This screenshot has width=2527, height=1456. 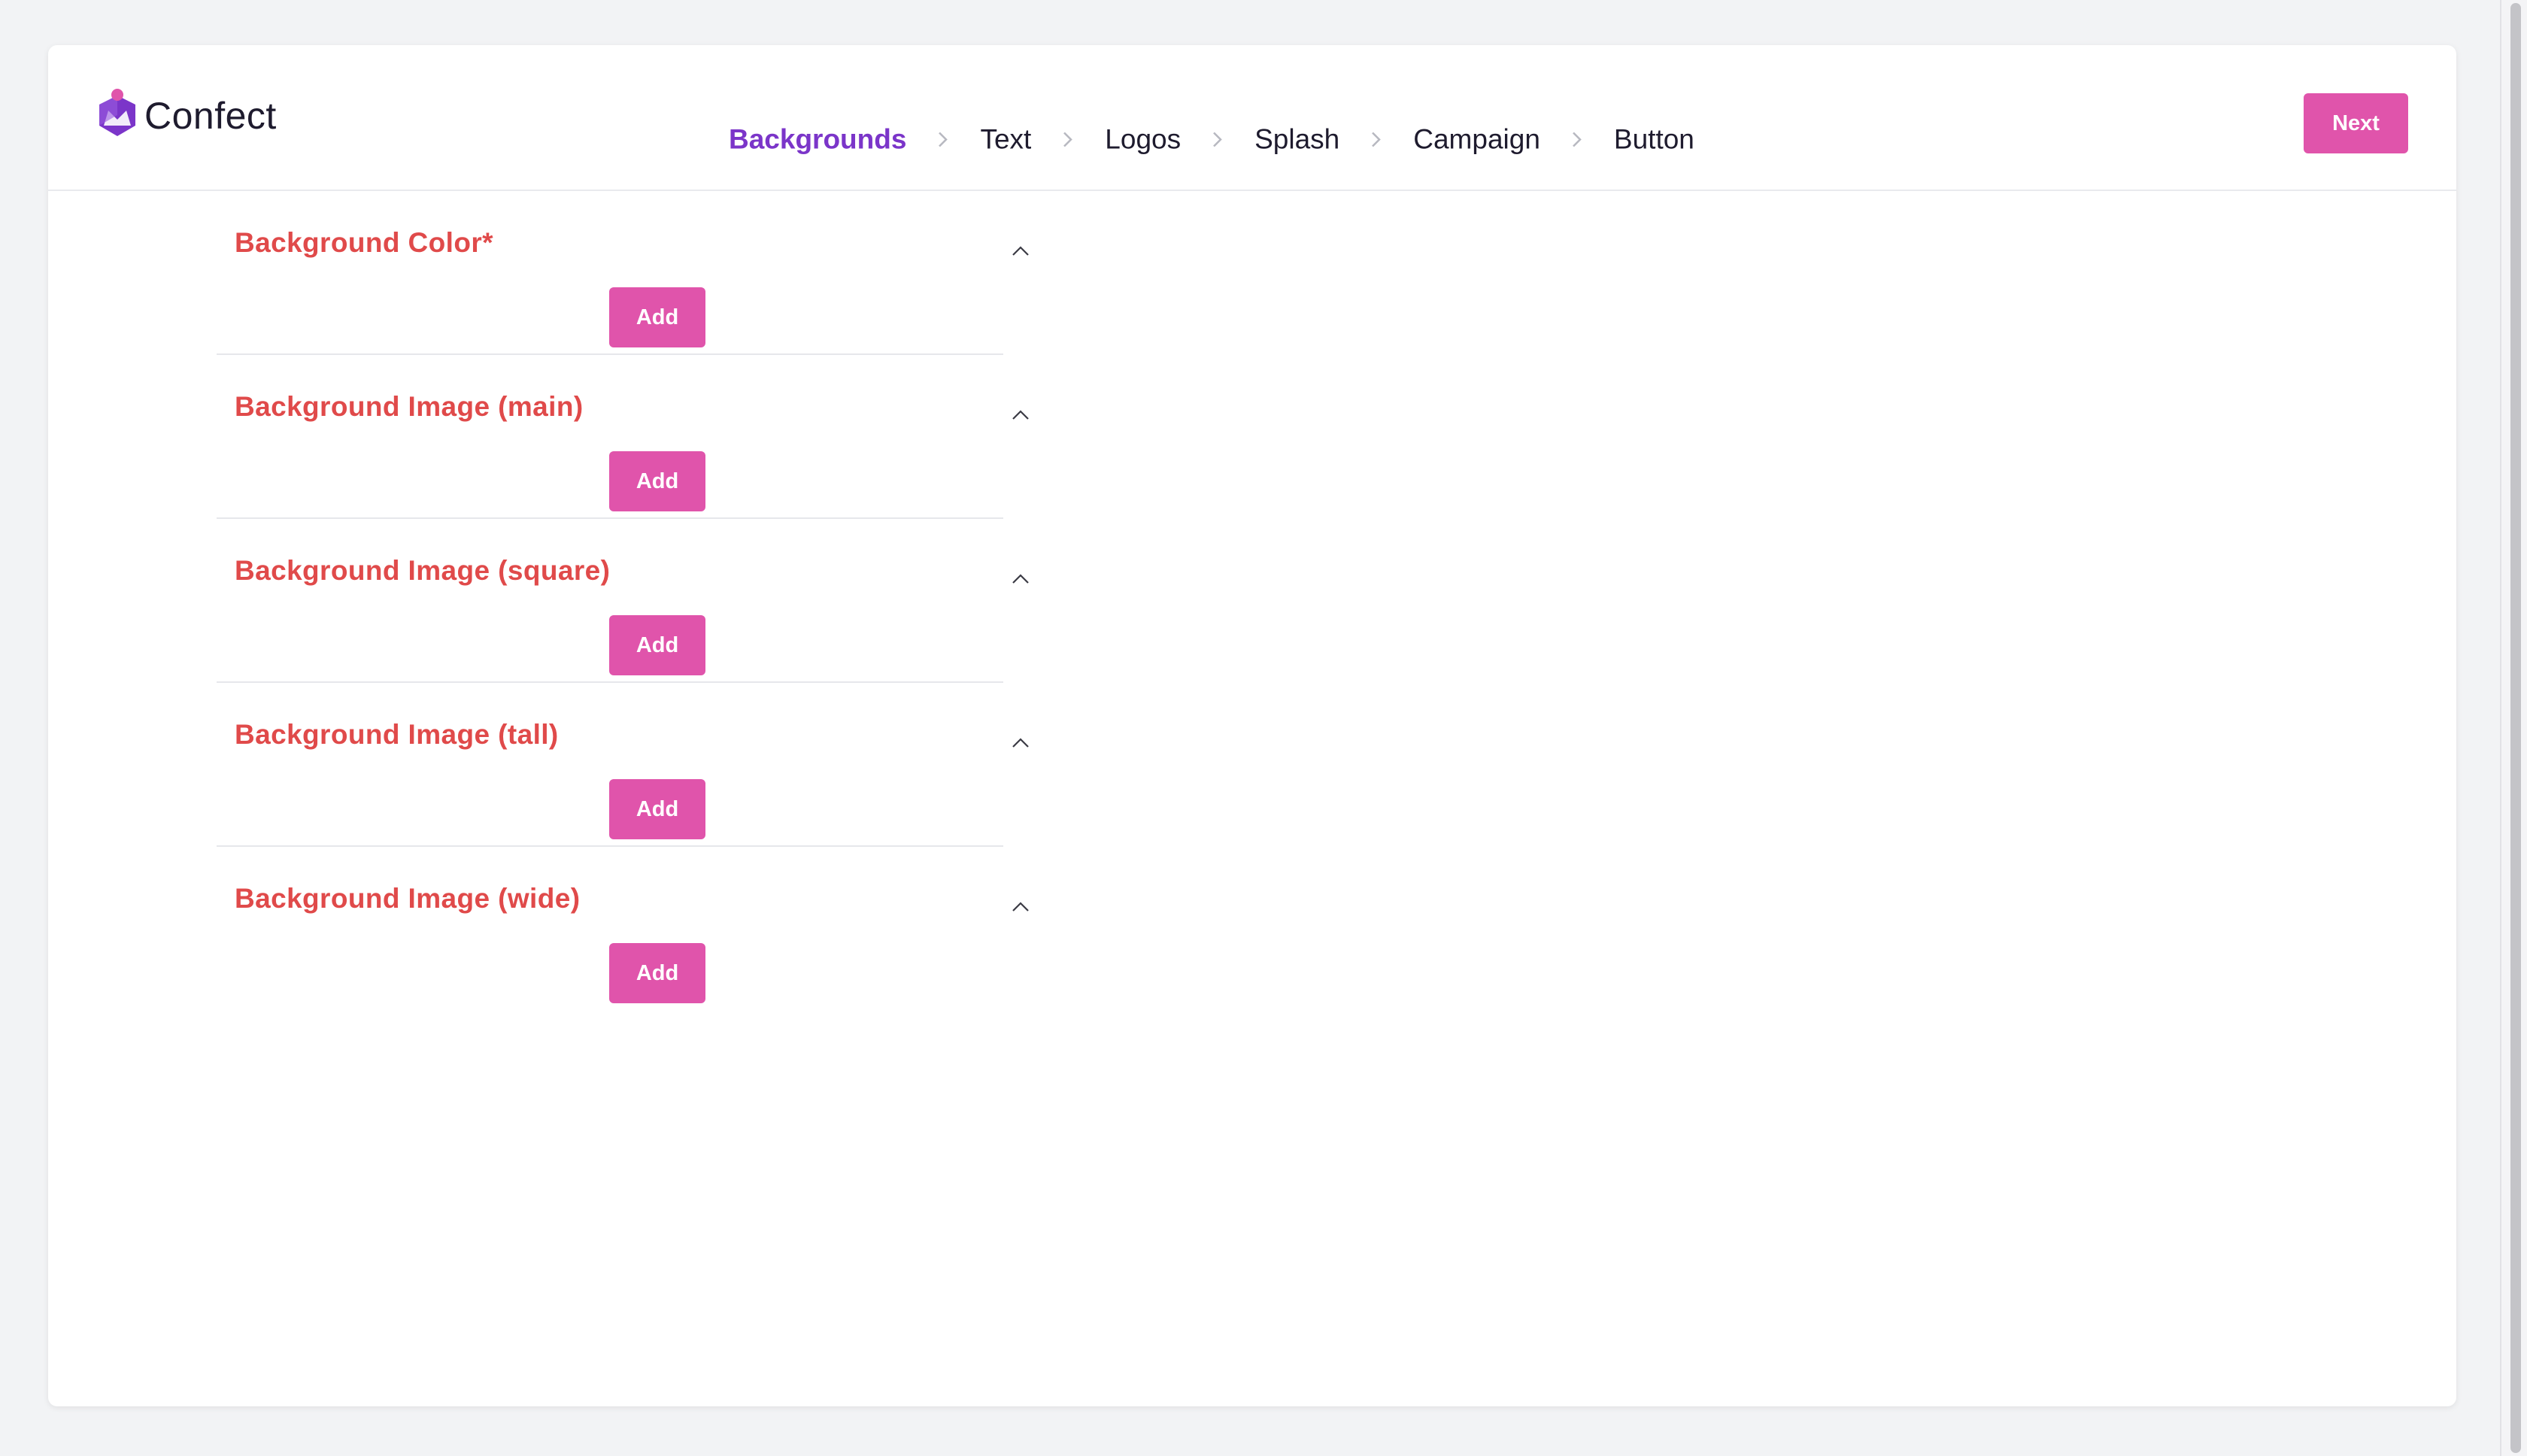 What do you see at coordinates (408, 898) in the screenshot?
I see `section-title: Background Image (wide)` at bounding box center [408, 898].